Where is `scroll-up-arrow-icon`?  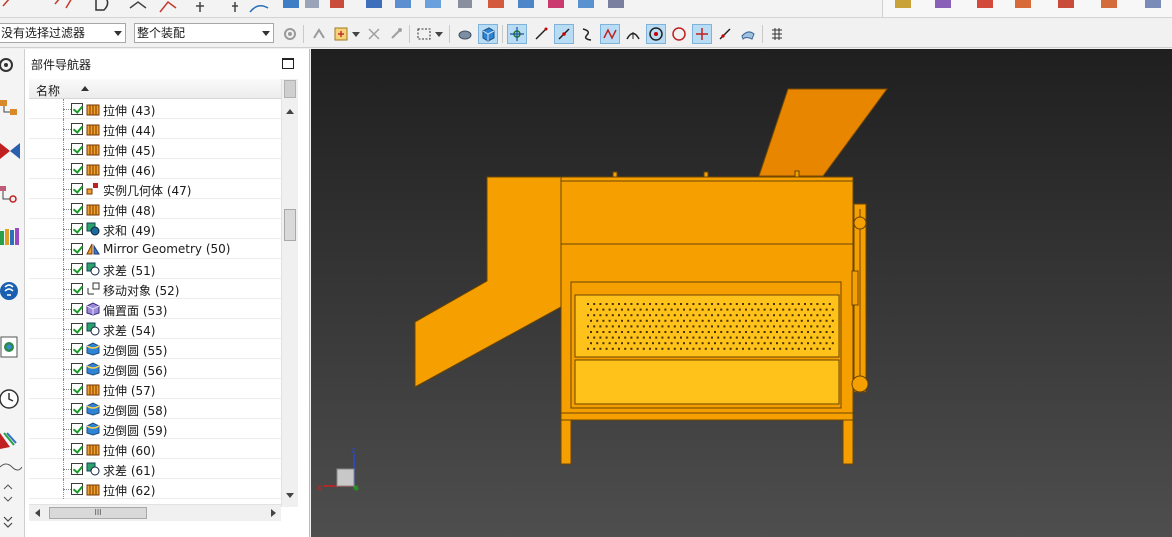 scroll-up-arrow-icon is located at coordinates (290, 111).